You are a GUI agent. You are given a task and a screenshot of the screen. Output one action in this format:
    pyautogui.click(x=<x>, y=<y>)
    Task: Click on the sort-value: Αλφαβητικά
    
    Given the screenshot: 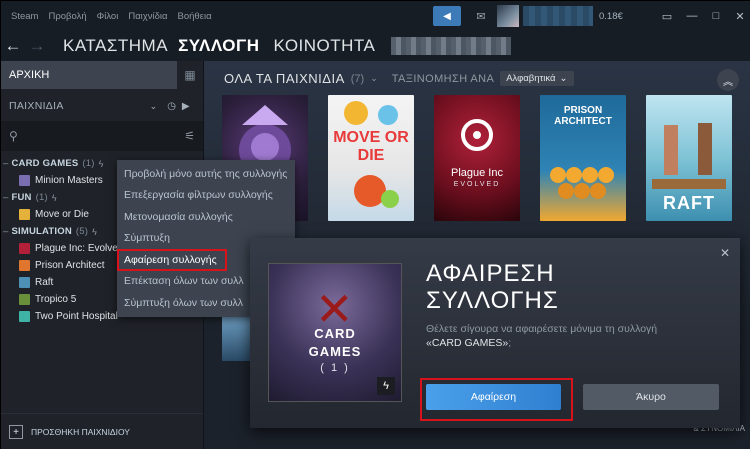 What is the action you would take?
    pyautogui.click(x=531, y=78)
    